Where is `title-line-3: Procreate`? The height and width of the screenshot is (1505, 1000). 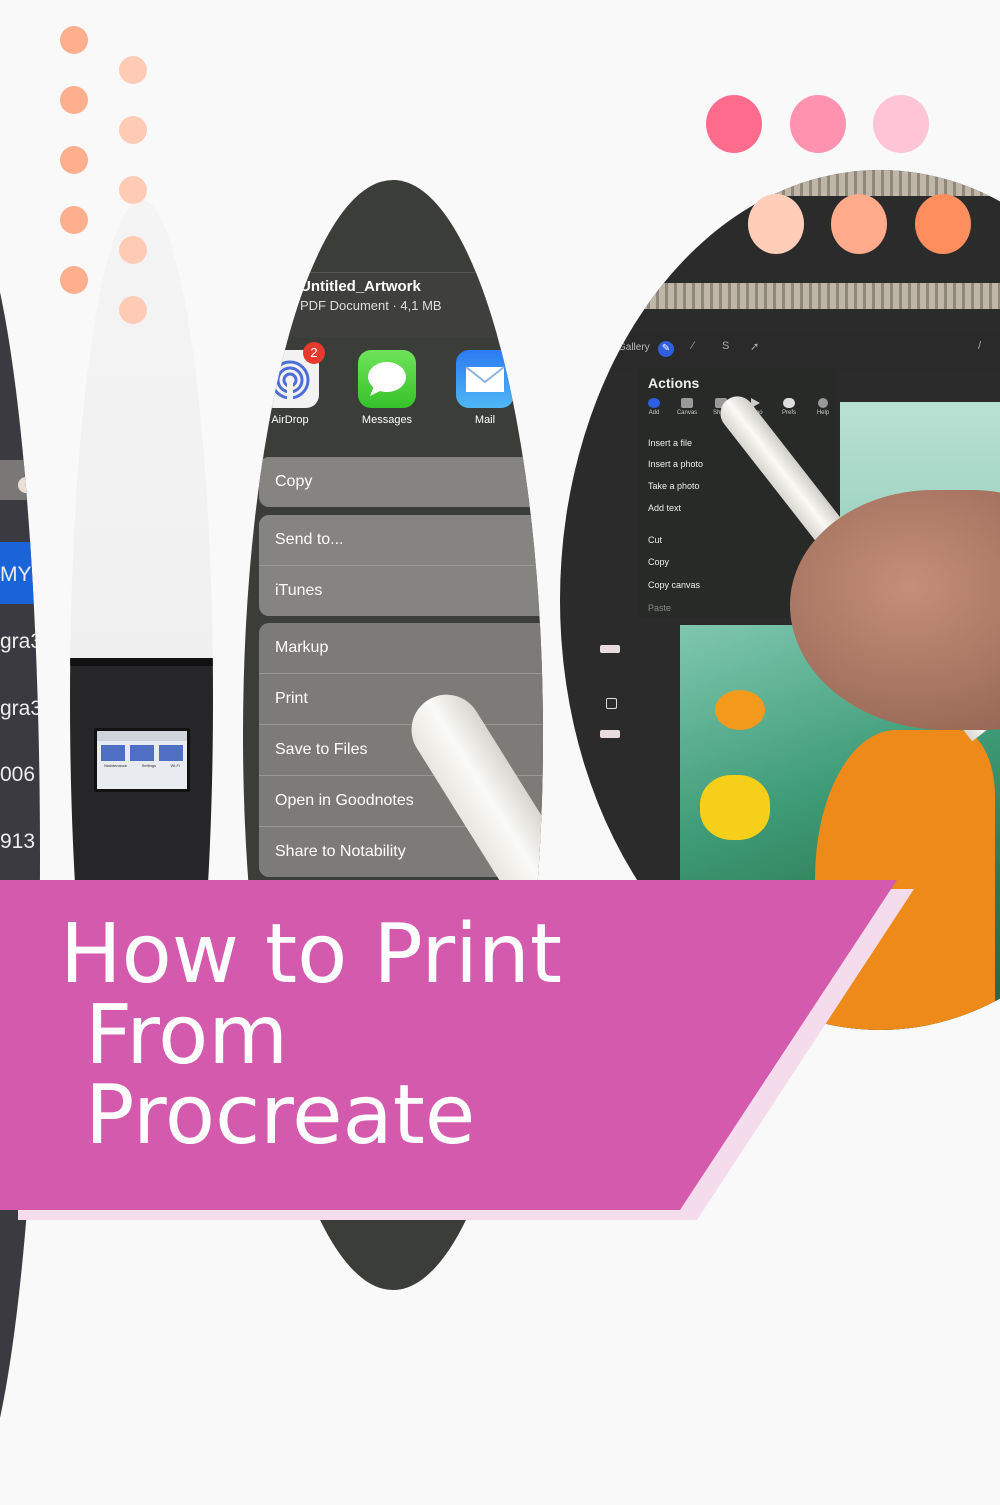
title-line-3: Procreate is located at coordinates (280, 1115).